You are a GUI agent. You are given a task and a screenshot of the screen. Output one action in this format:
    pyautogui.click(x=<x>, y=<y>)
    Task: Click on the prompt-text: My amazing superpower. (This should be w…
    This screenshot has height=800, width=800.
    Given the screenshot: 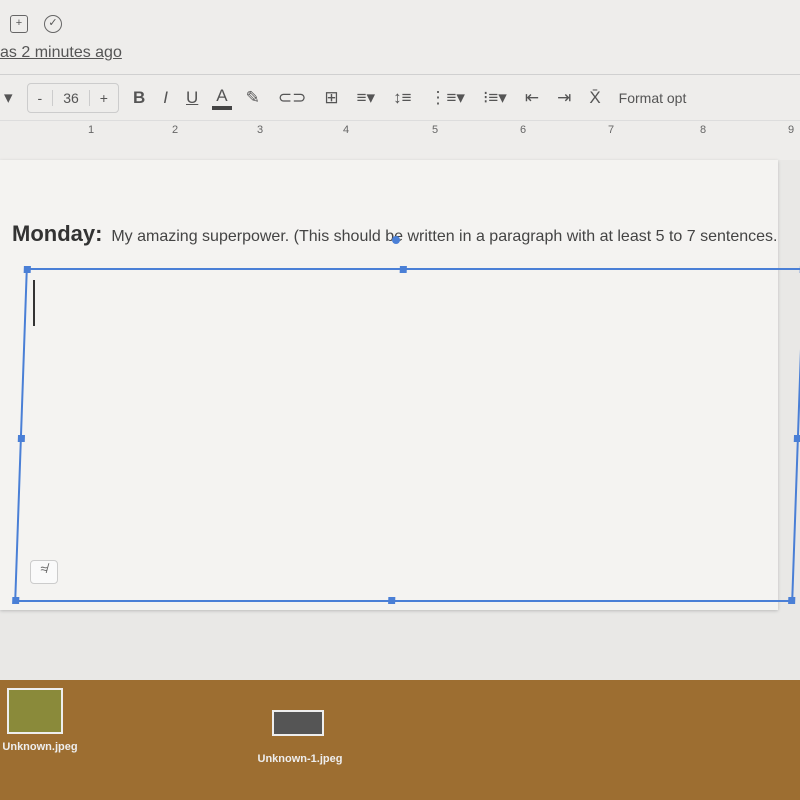 What is the action you would take?
    pyautogui.click(x=444, y=236)
    